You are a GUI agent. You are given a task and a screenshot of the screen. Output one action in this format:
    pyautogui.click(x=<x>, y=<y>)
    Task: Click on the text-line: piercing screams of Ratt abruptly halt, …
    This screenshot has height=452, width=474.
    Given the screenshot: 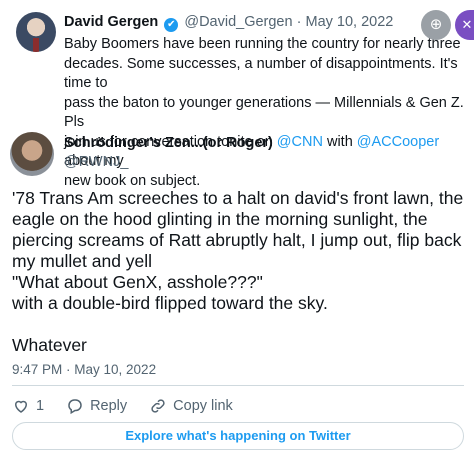 What is the action you would take?
    pyautogui.click(x=237, y=240)
    